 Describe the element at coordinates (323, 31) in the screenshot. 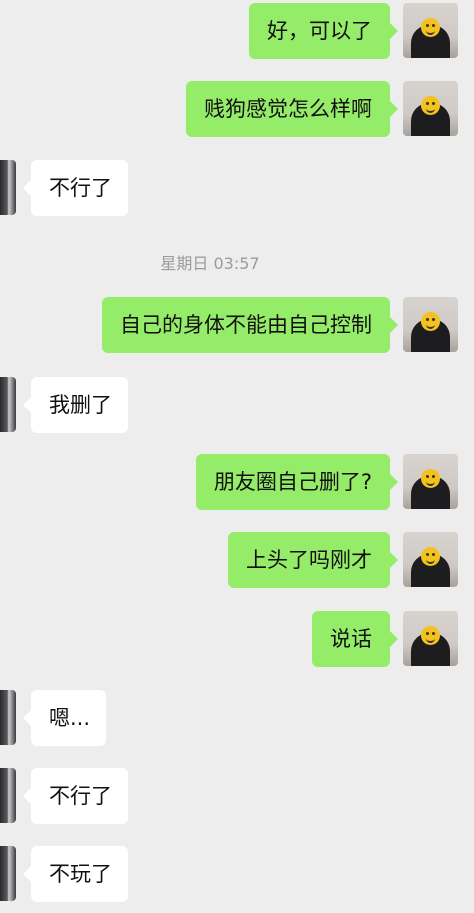

I see `outgoing-message-bubble: 好，可以了` at that location.